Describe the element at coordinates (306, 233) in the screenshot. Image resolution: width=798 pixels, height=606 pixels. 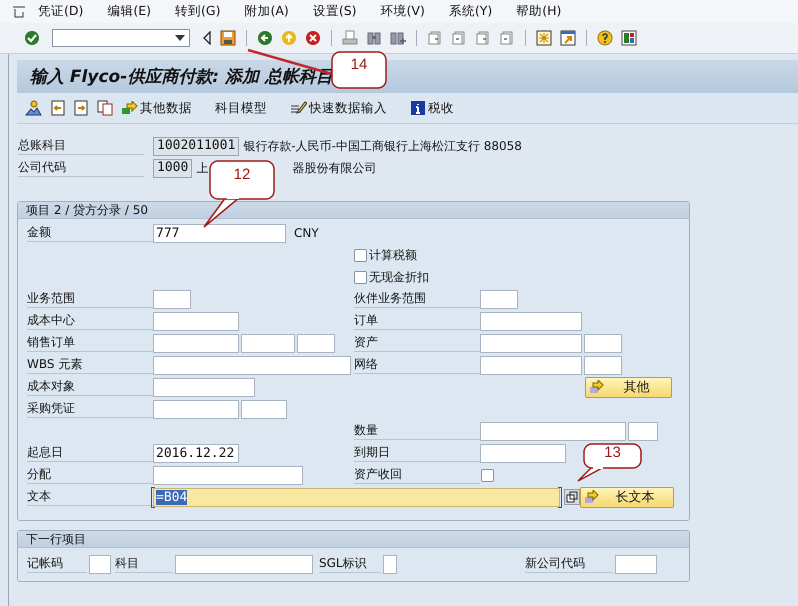
I see `currency-label: CNY` at that location.